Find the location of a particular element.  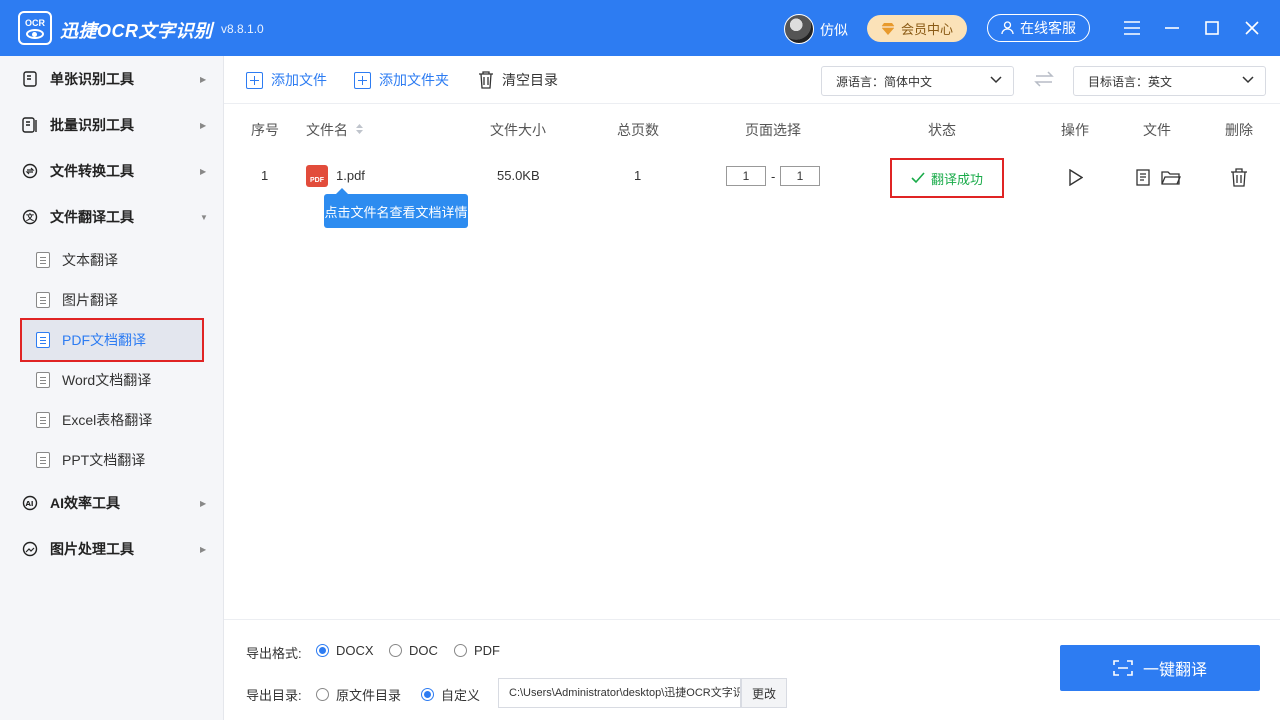

sidebar-cat-label: 批量识别工具 is located at coordinates (92, 125).